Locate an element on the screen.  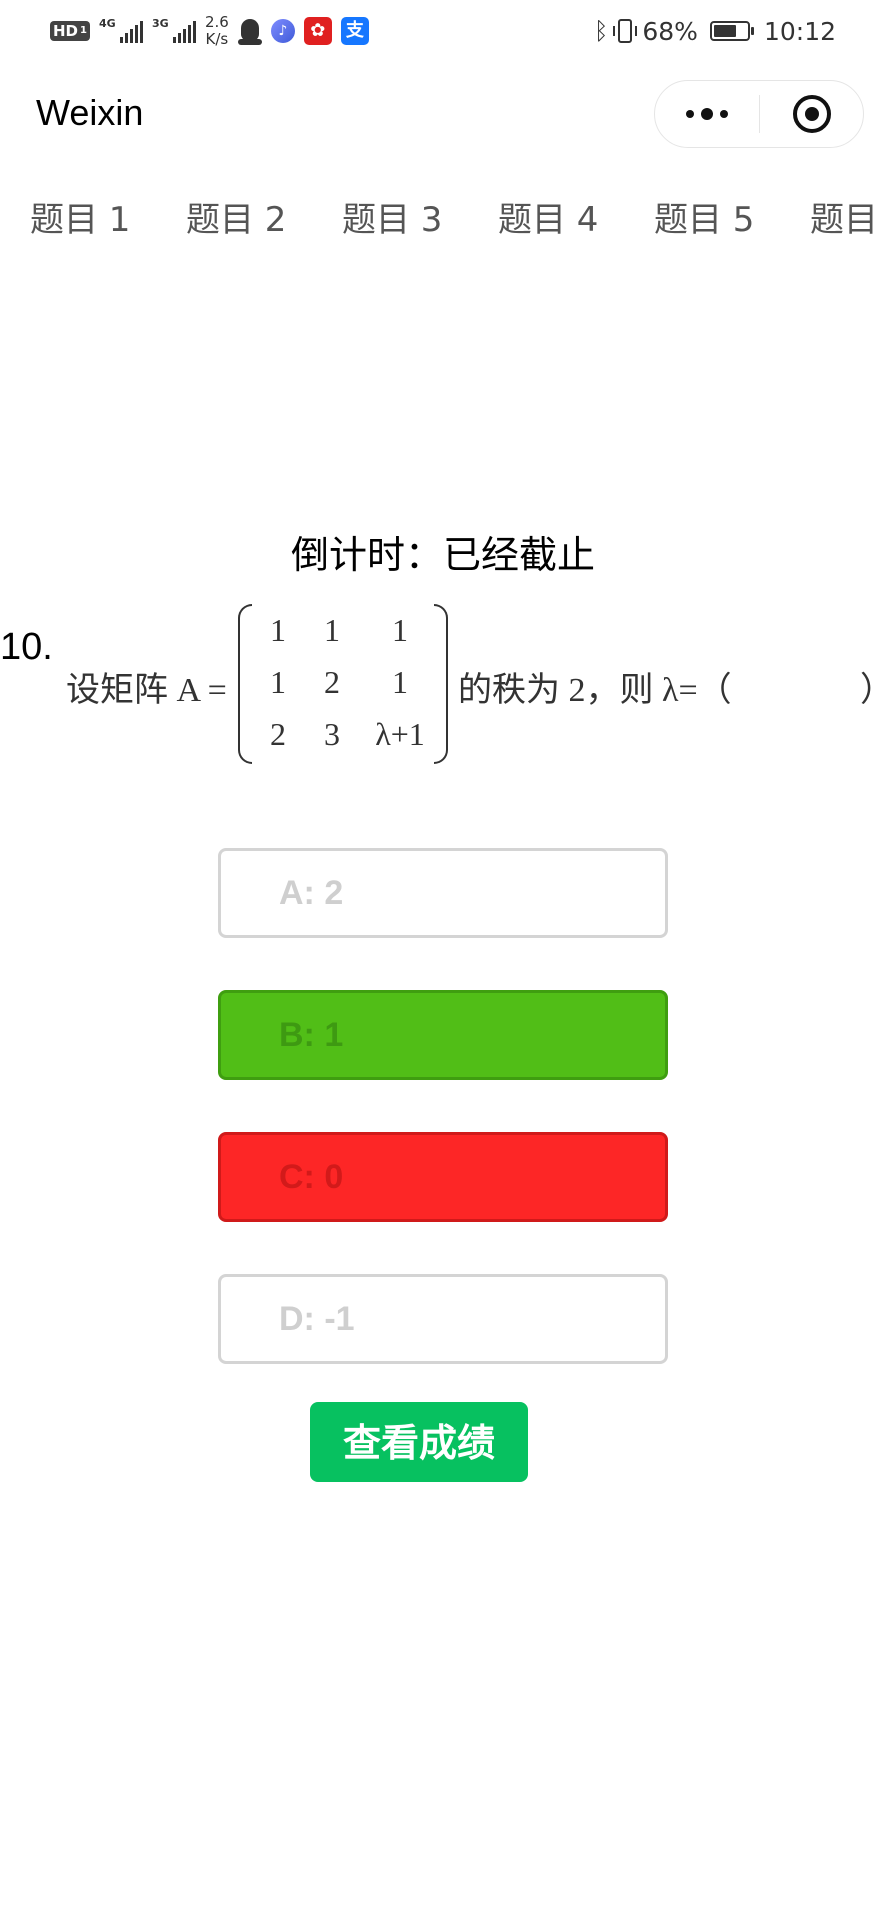
clock: 10:12 is located at coordinates (799, 31).